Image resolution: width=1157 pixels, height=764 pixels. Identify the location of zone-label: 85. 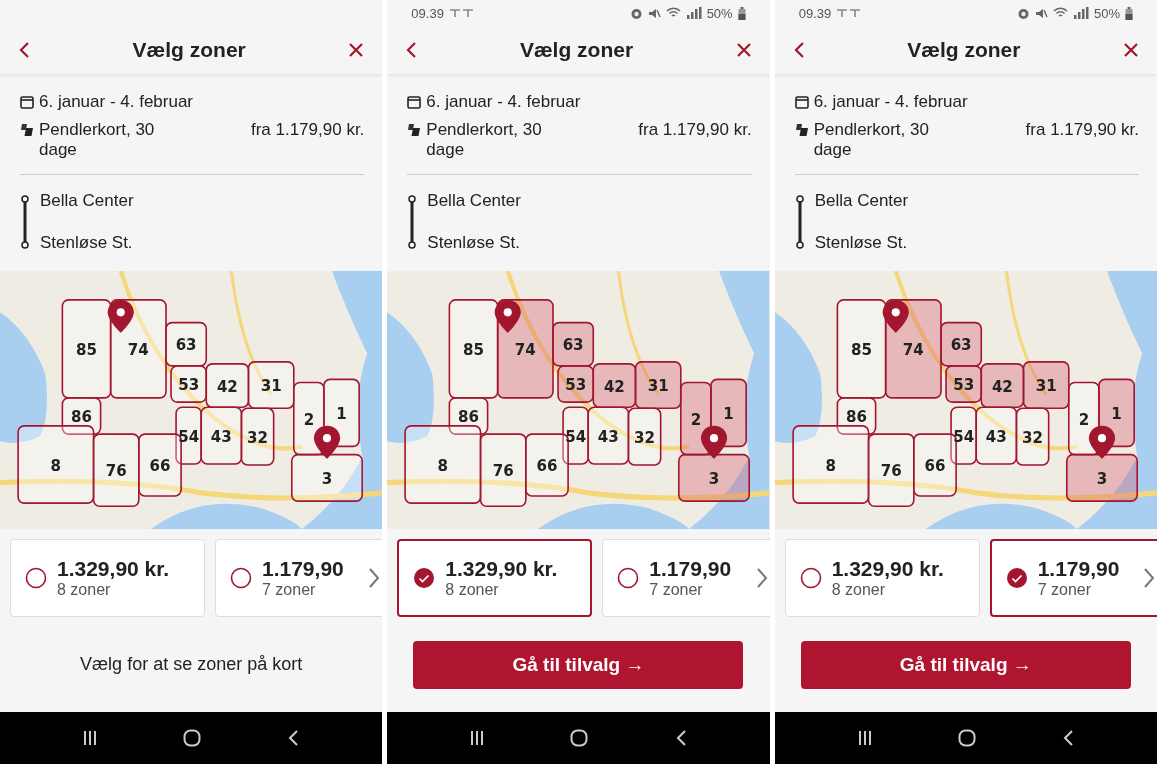
(474, 350).